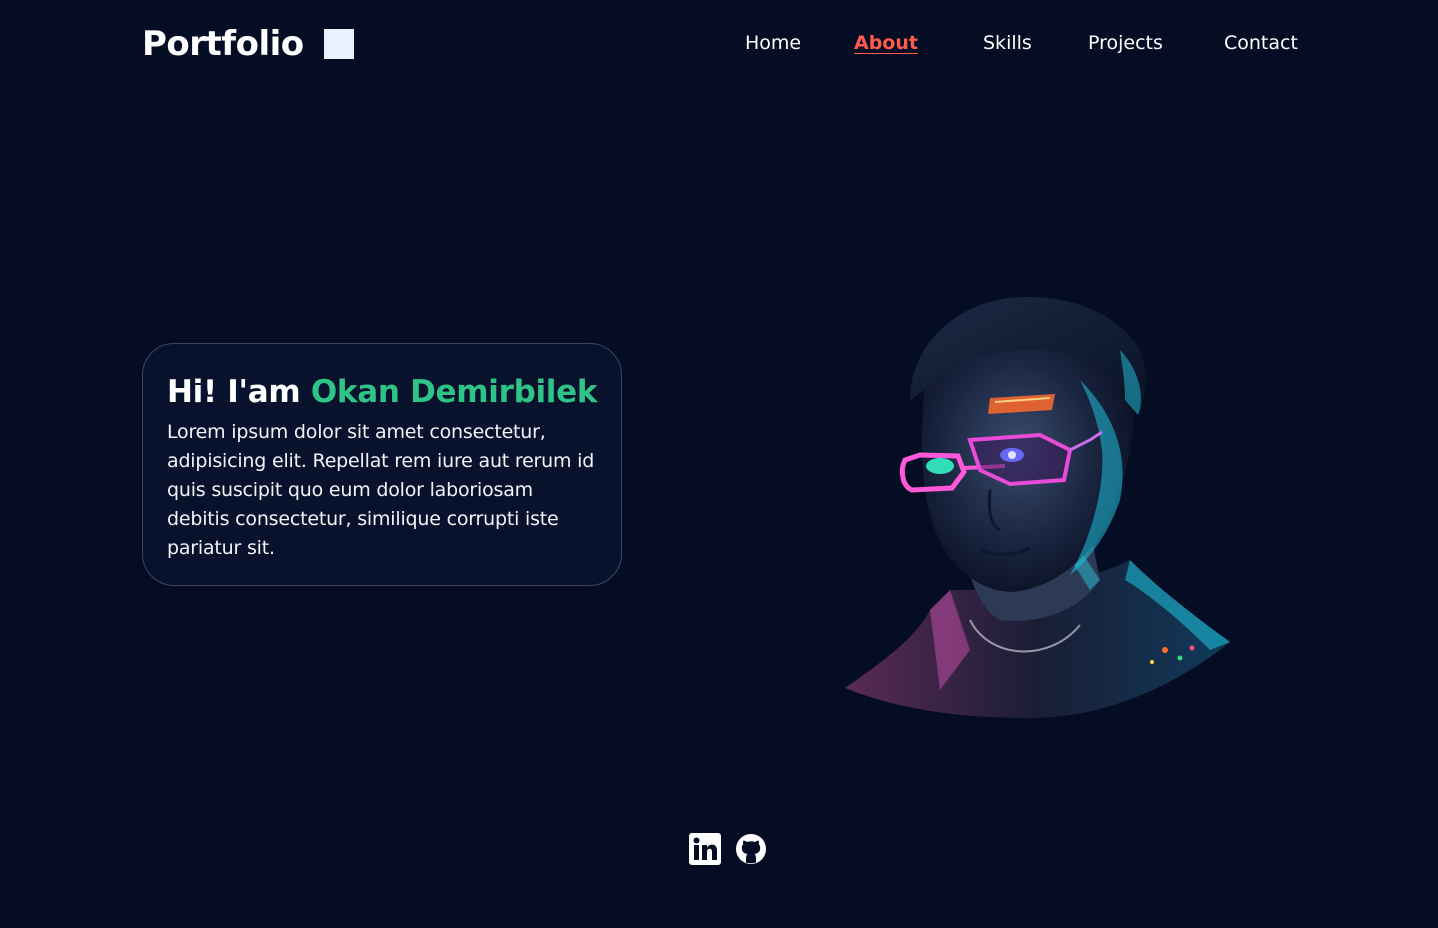 The width and height of the screenshot is (1438, 928). Describe the element at coordinates (751, 849) in the screenshot. I see `github-icon` at that location.